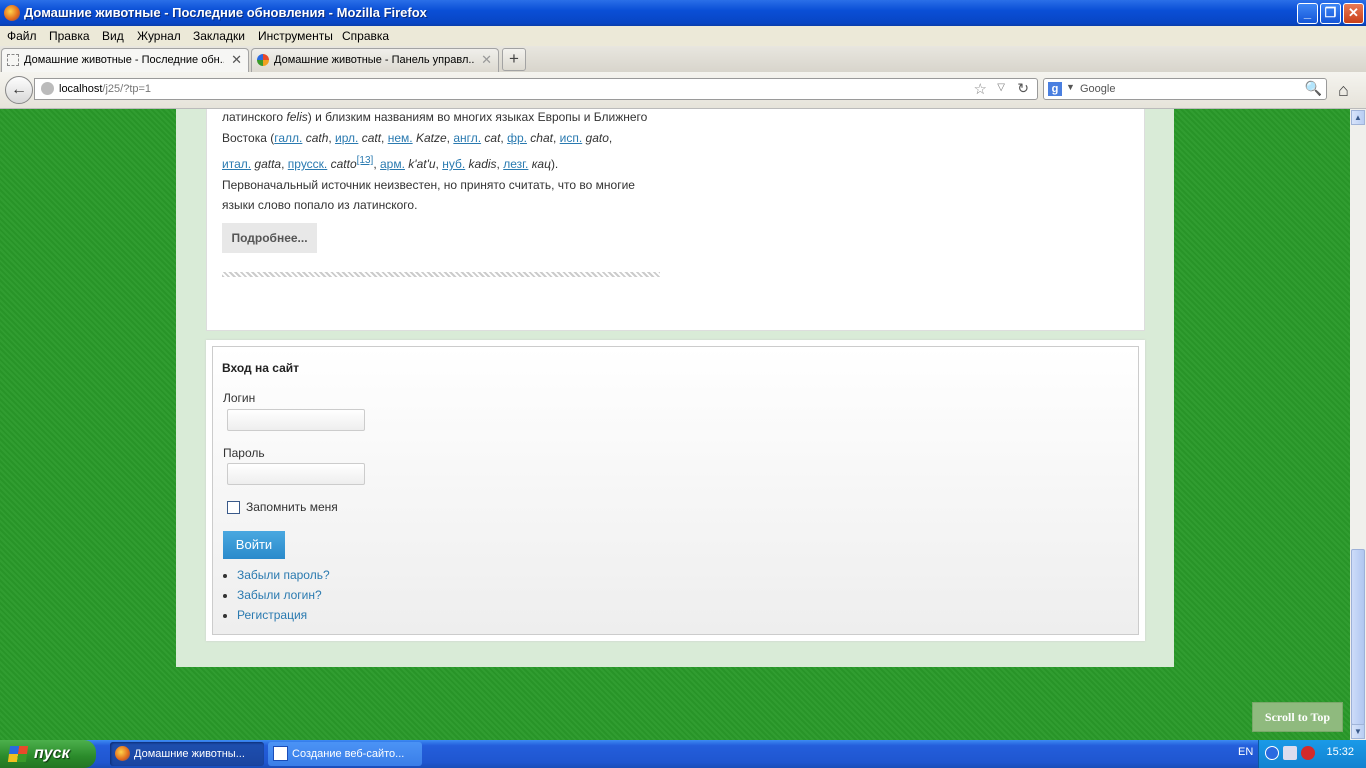 The width and height of the screenshot is (1366, 768). What do you see at coordinates (539, 164) in the screenshot?
I see `word: кац` at bounding box center [539, 164].